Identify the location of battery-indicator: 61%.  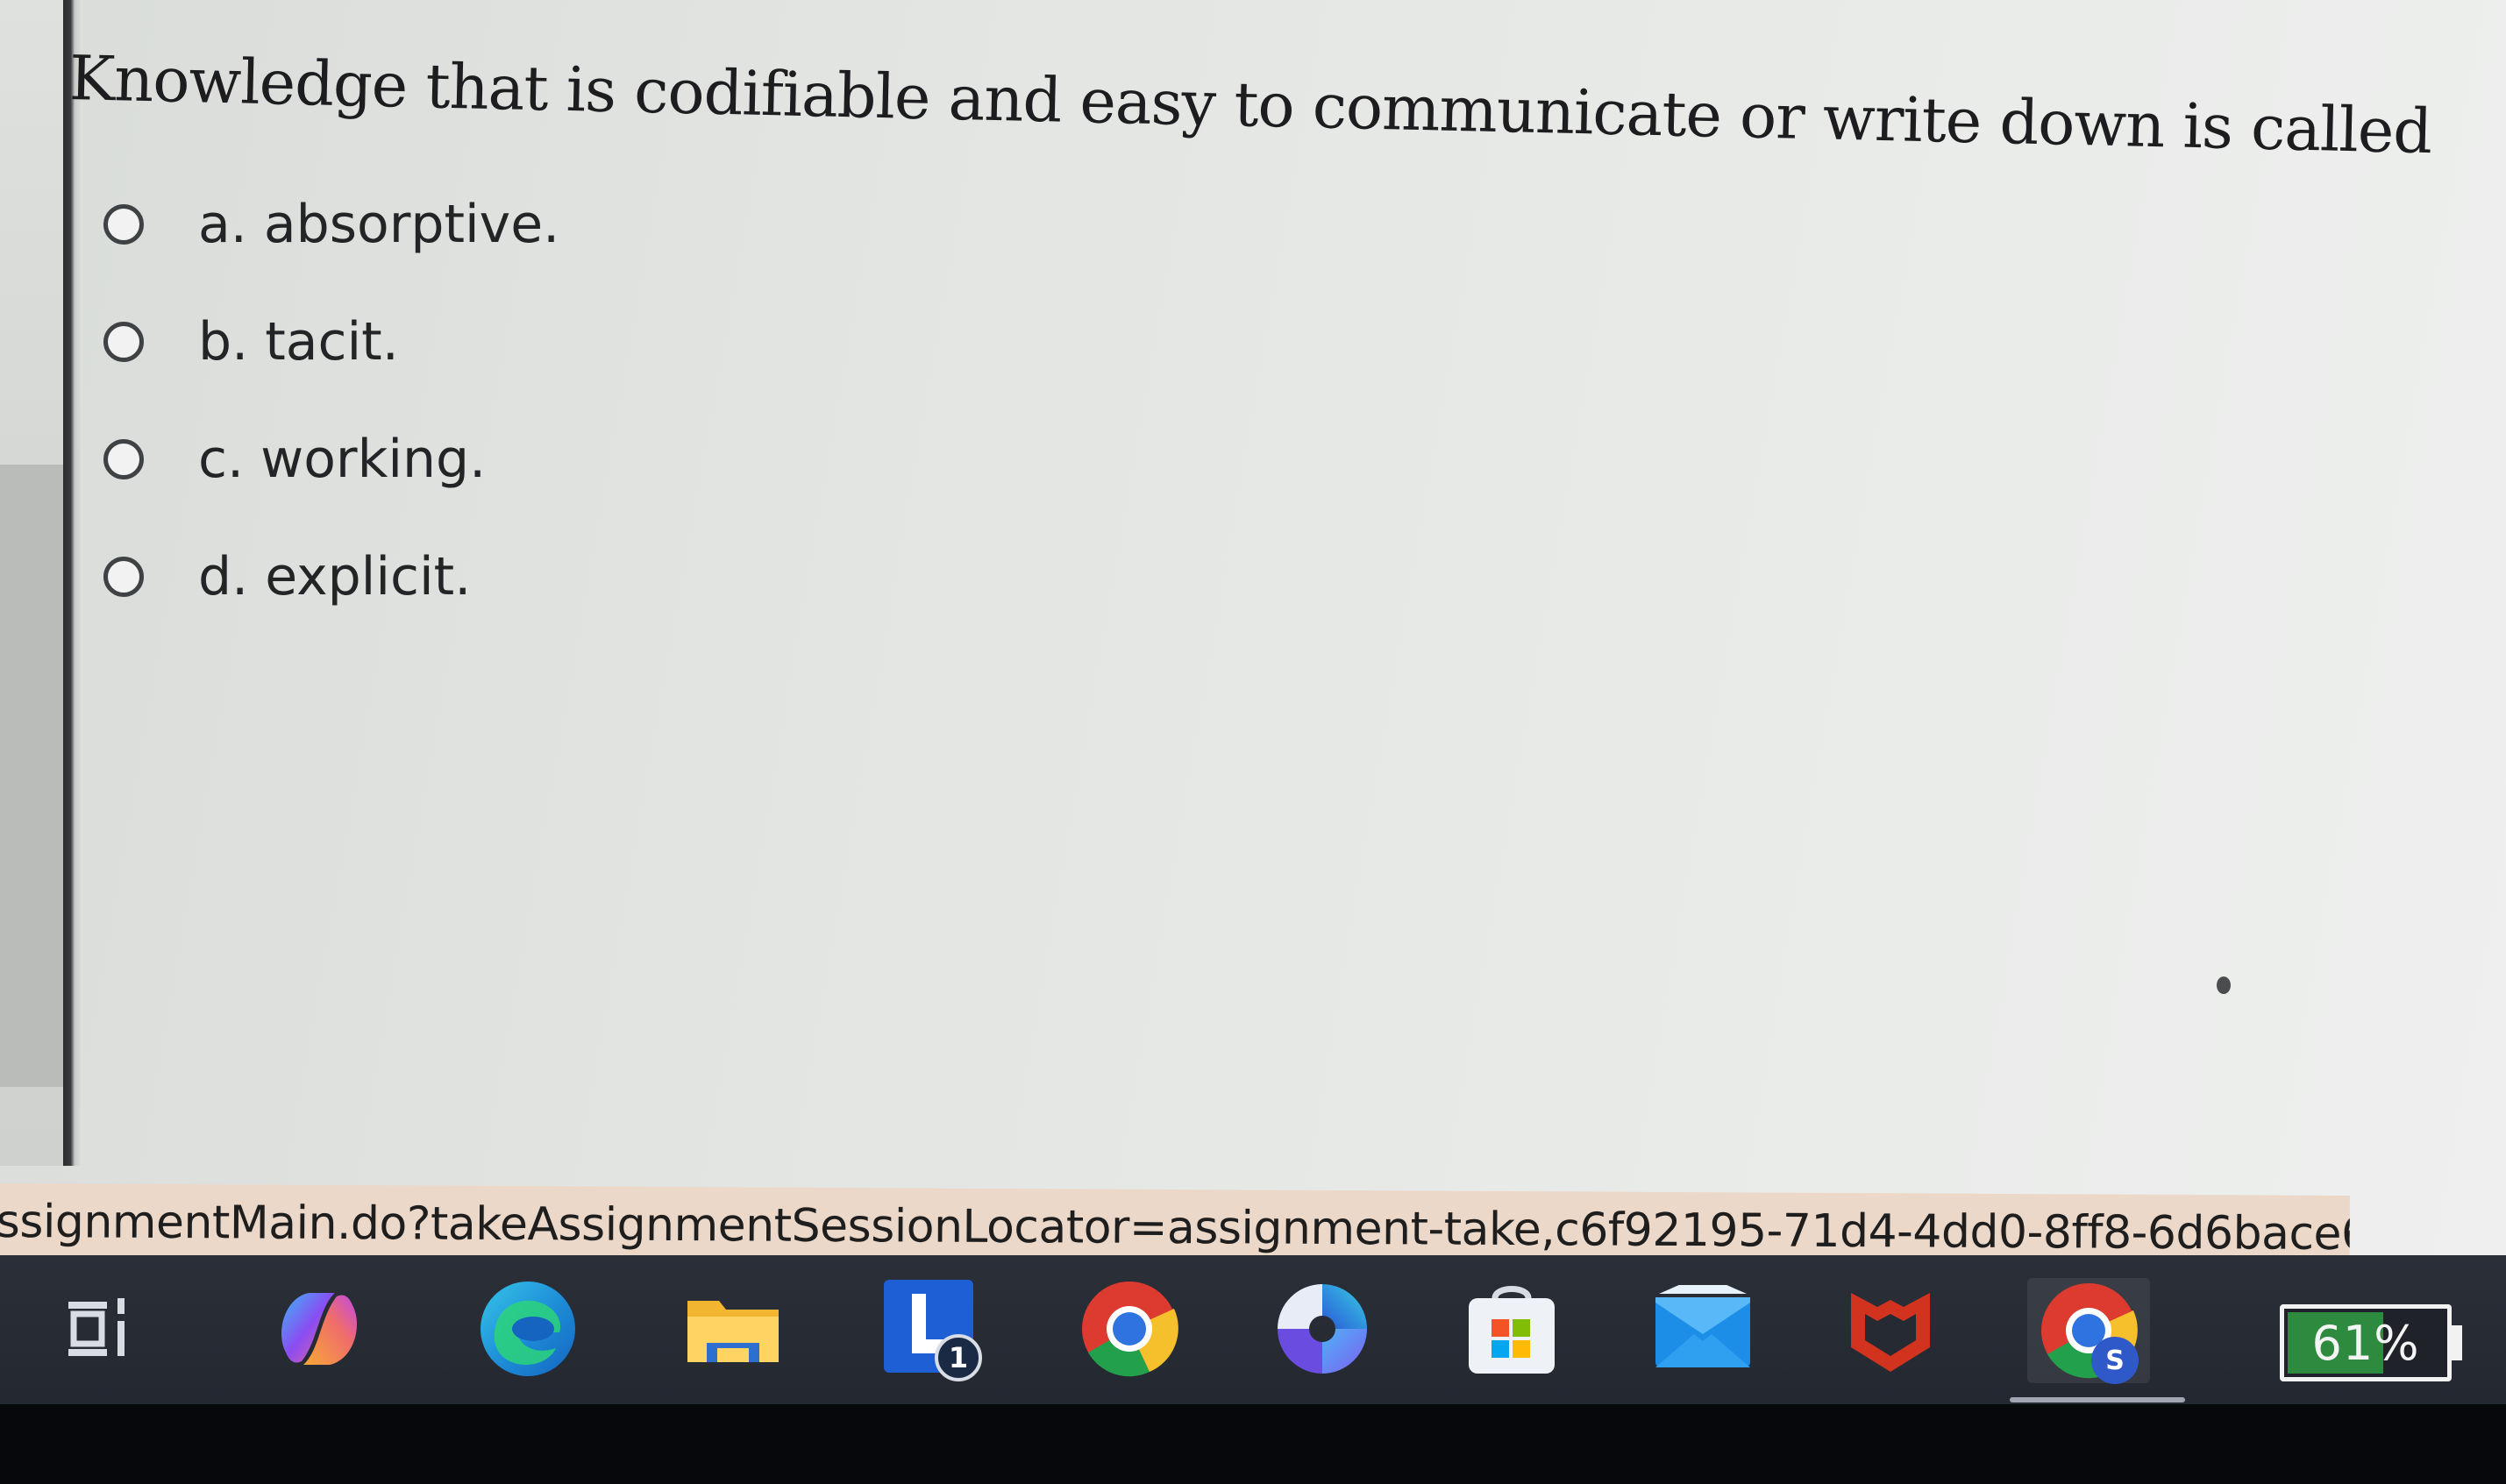
(2366, 1343).